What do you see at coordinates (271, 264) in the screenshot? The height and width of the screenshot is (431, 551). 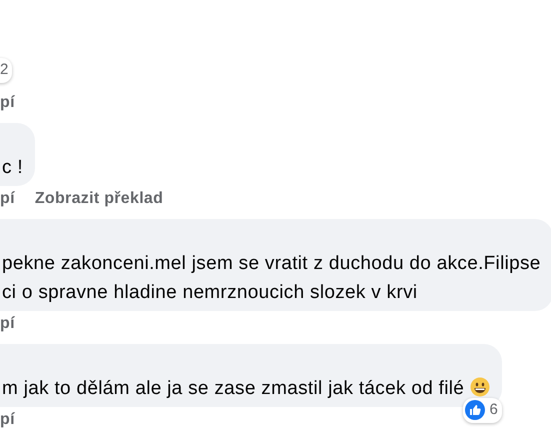 I see `comment-text: pekne zakonceni.mel jsem se vratit z duchodu do akce.Filipse` at bounding box center [271, 264].